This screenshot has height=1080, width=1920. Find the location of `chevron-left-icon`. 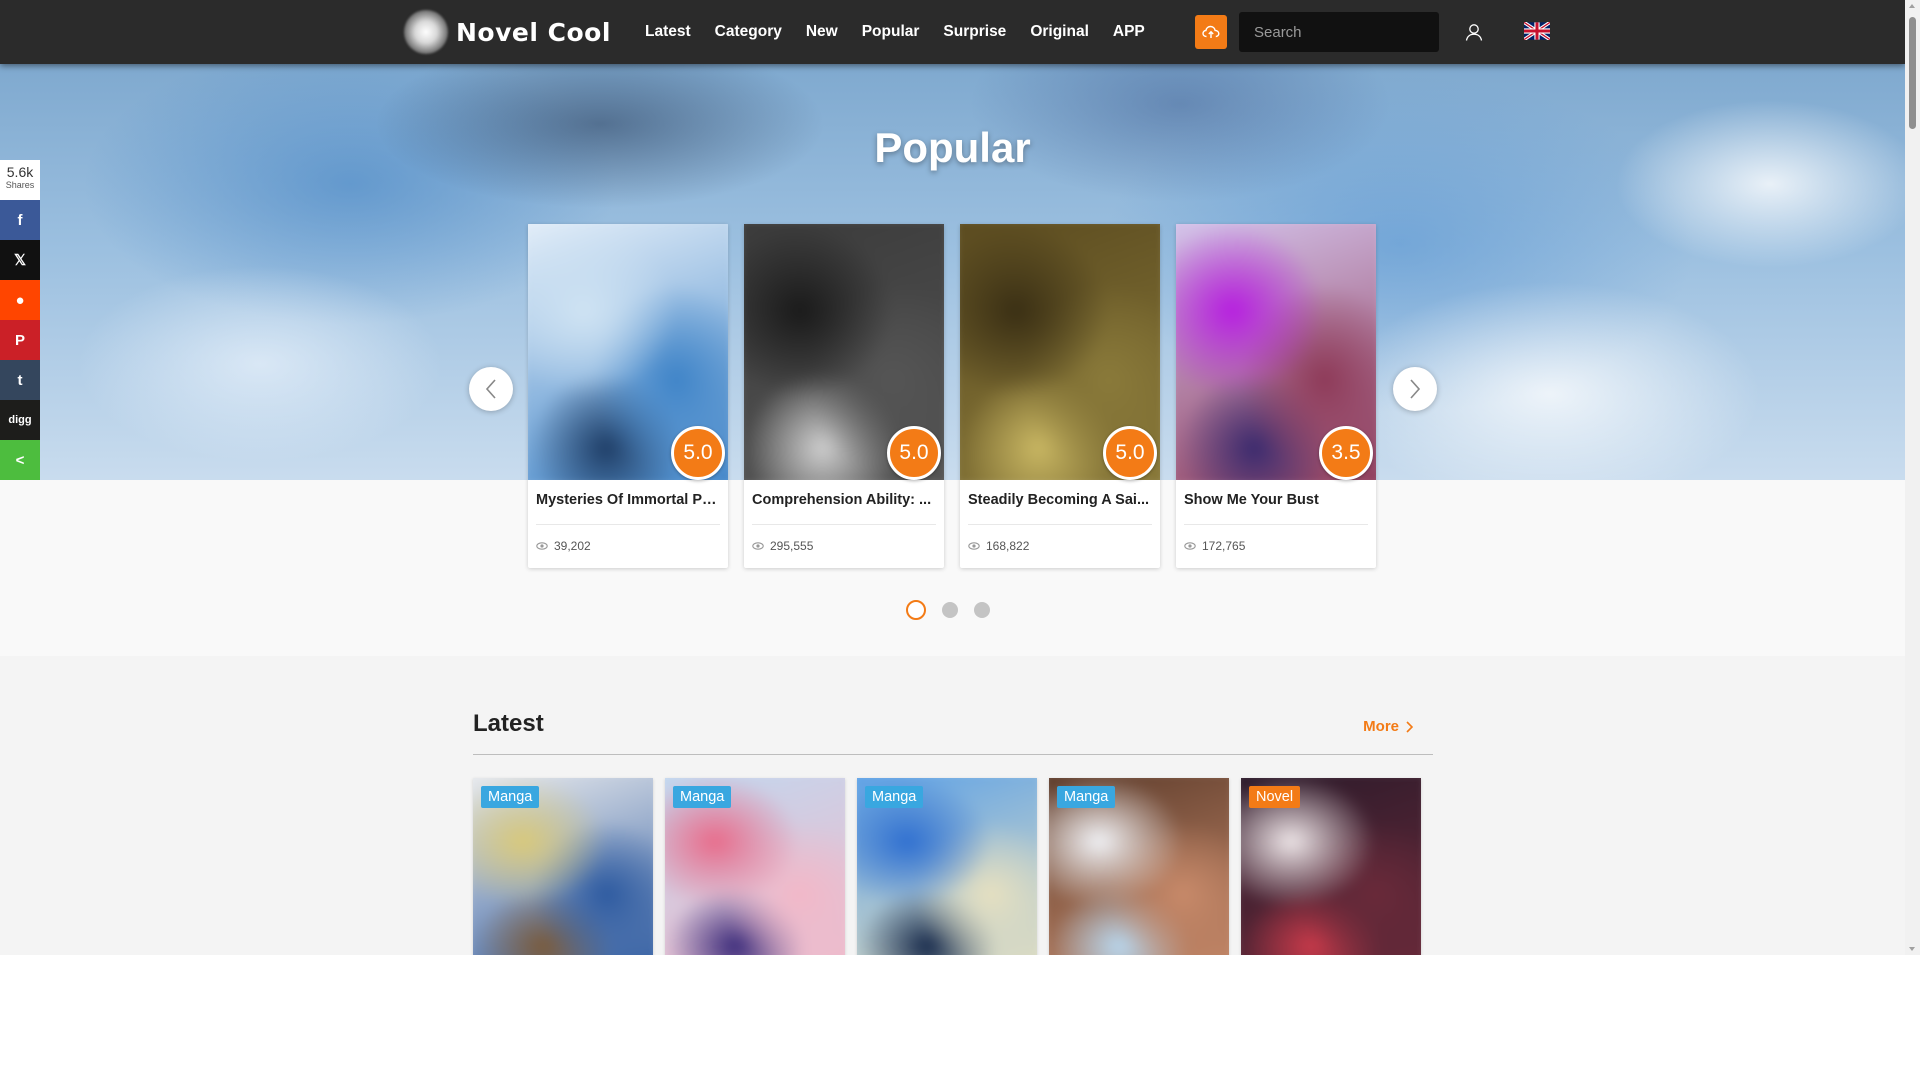

chevron-left-icon is located at coordinates (490, 389).